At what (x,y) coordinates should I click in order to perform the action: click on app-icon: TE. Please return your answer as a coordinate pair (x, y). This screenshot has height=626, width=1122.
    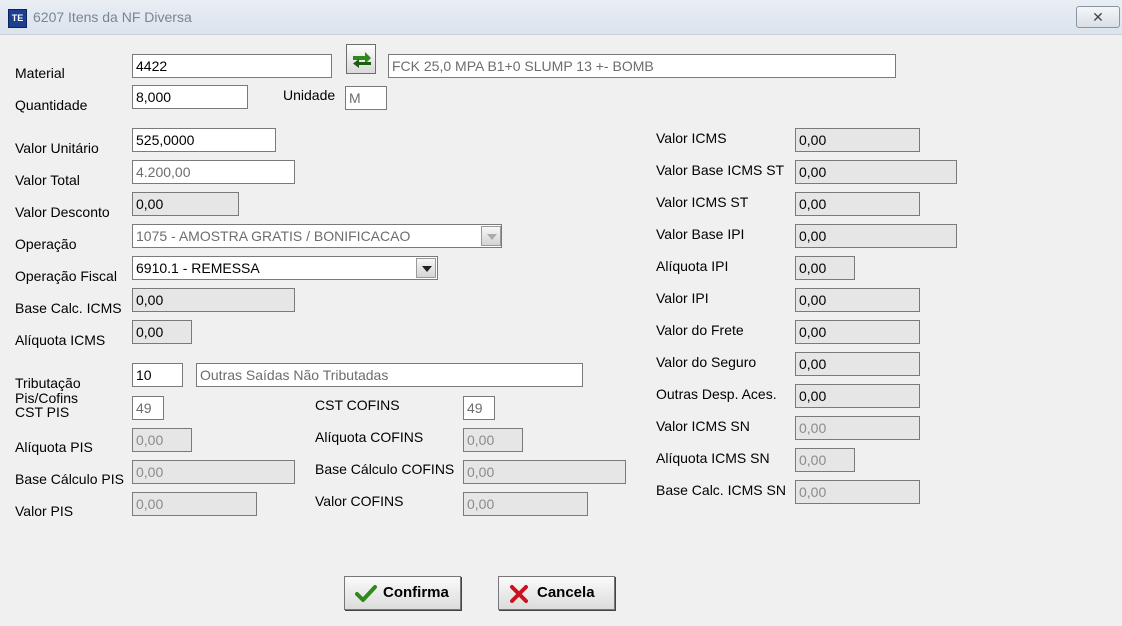
    Looking at the image, I should click on (17, 18).